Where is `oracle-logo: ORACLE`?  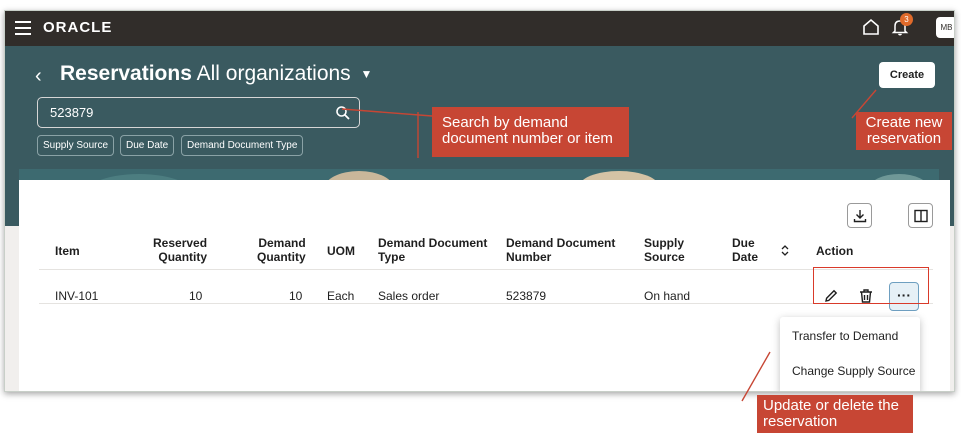 oracle-logo: ORACLE is located at coordinates (78, 27).